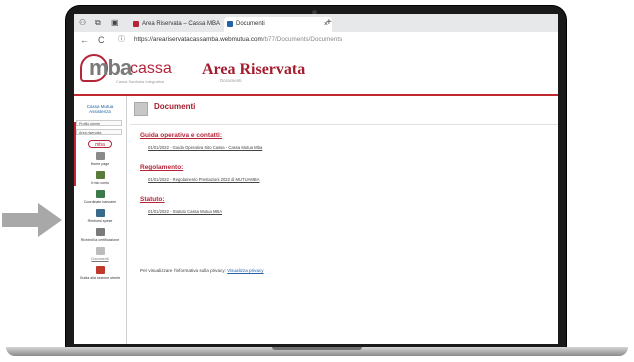 The image size is (634, 362). I want to click on laptop-base, so click(317, 351).